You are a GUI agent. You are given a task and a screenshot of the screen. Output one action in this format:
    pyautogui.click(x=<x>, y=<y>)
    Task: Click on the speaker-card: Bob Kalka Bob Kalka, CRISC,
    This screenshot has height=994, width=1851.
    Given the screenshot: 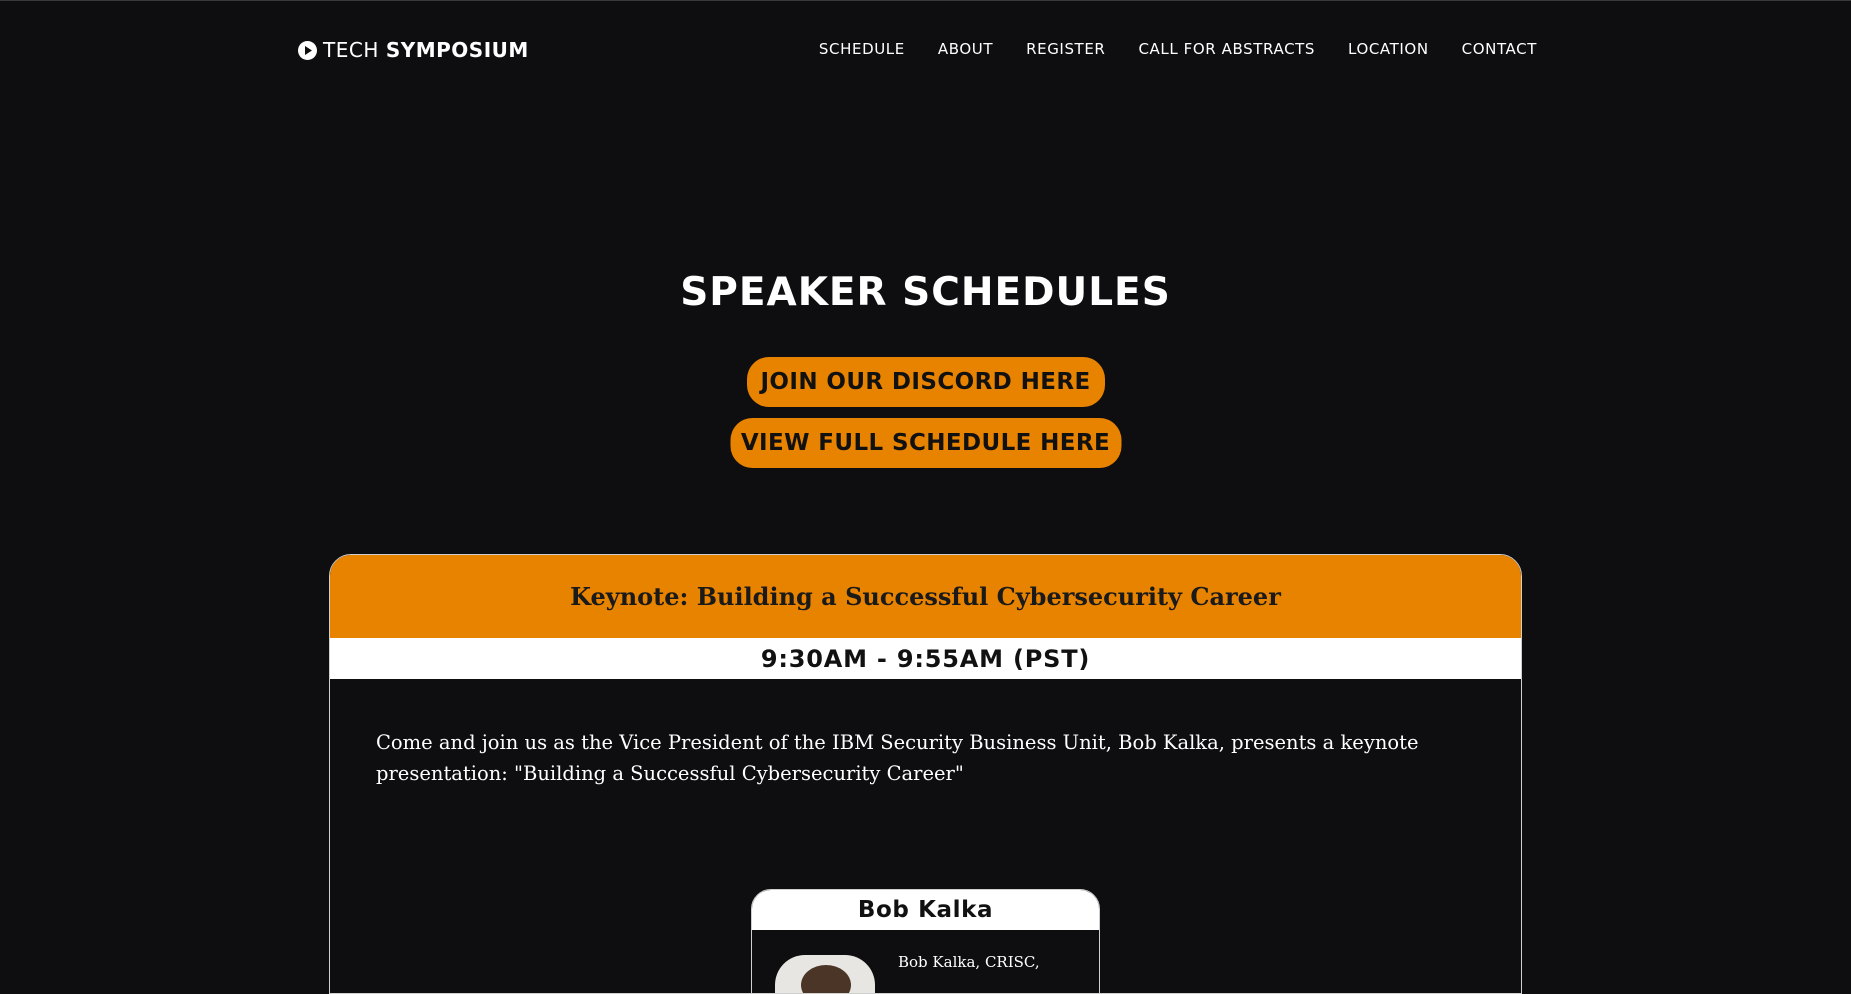 What is the action you would take?
    pyautogui.click(x=925, y=941)
    